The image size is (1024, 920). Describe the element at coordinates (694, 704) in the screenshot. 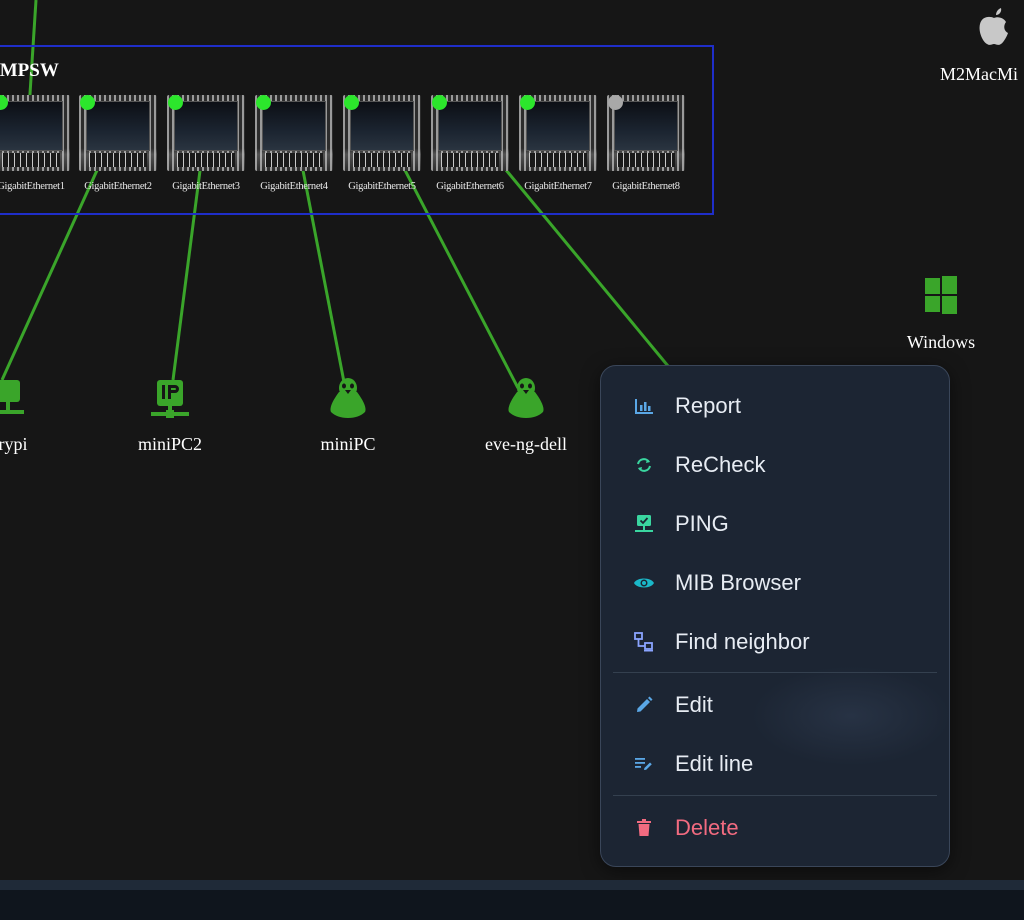

I see `menu-item-label: Edit` at that location.